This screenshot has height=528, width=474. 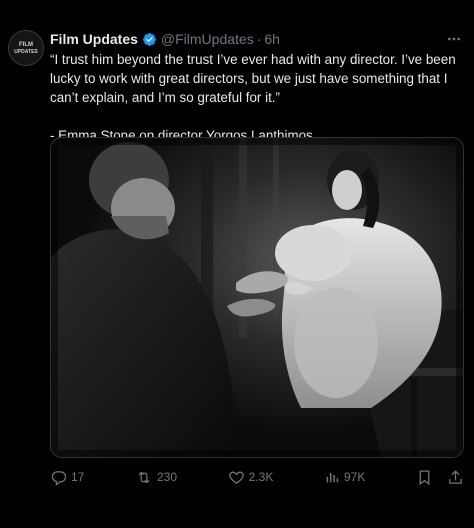 I want to click on like-count: 2.3K, so click(x=261, y=477).